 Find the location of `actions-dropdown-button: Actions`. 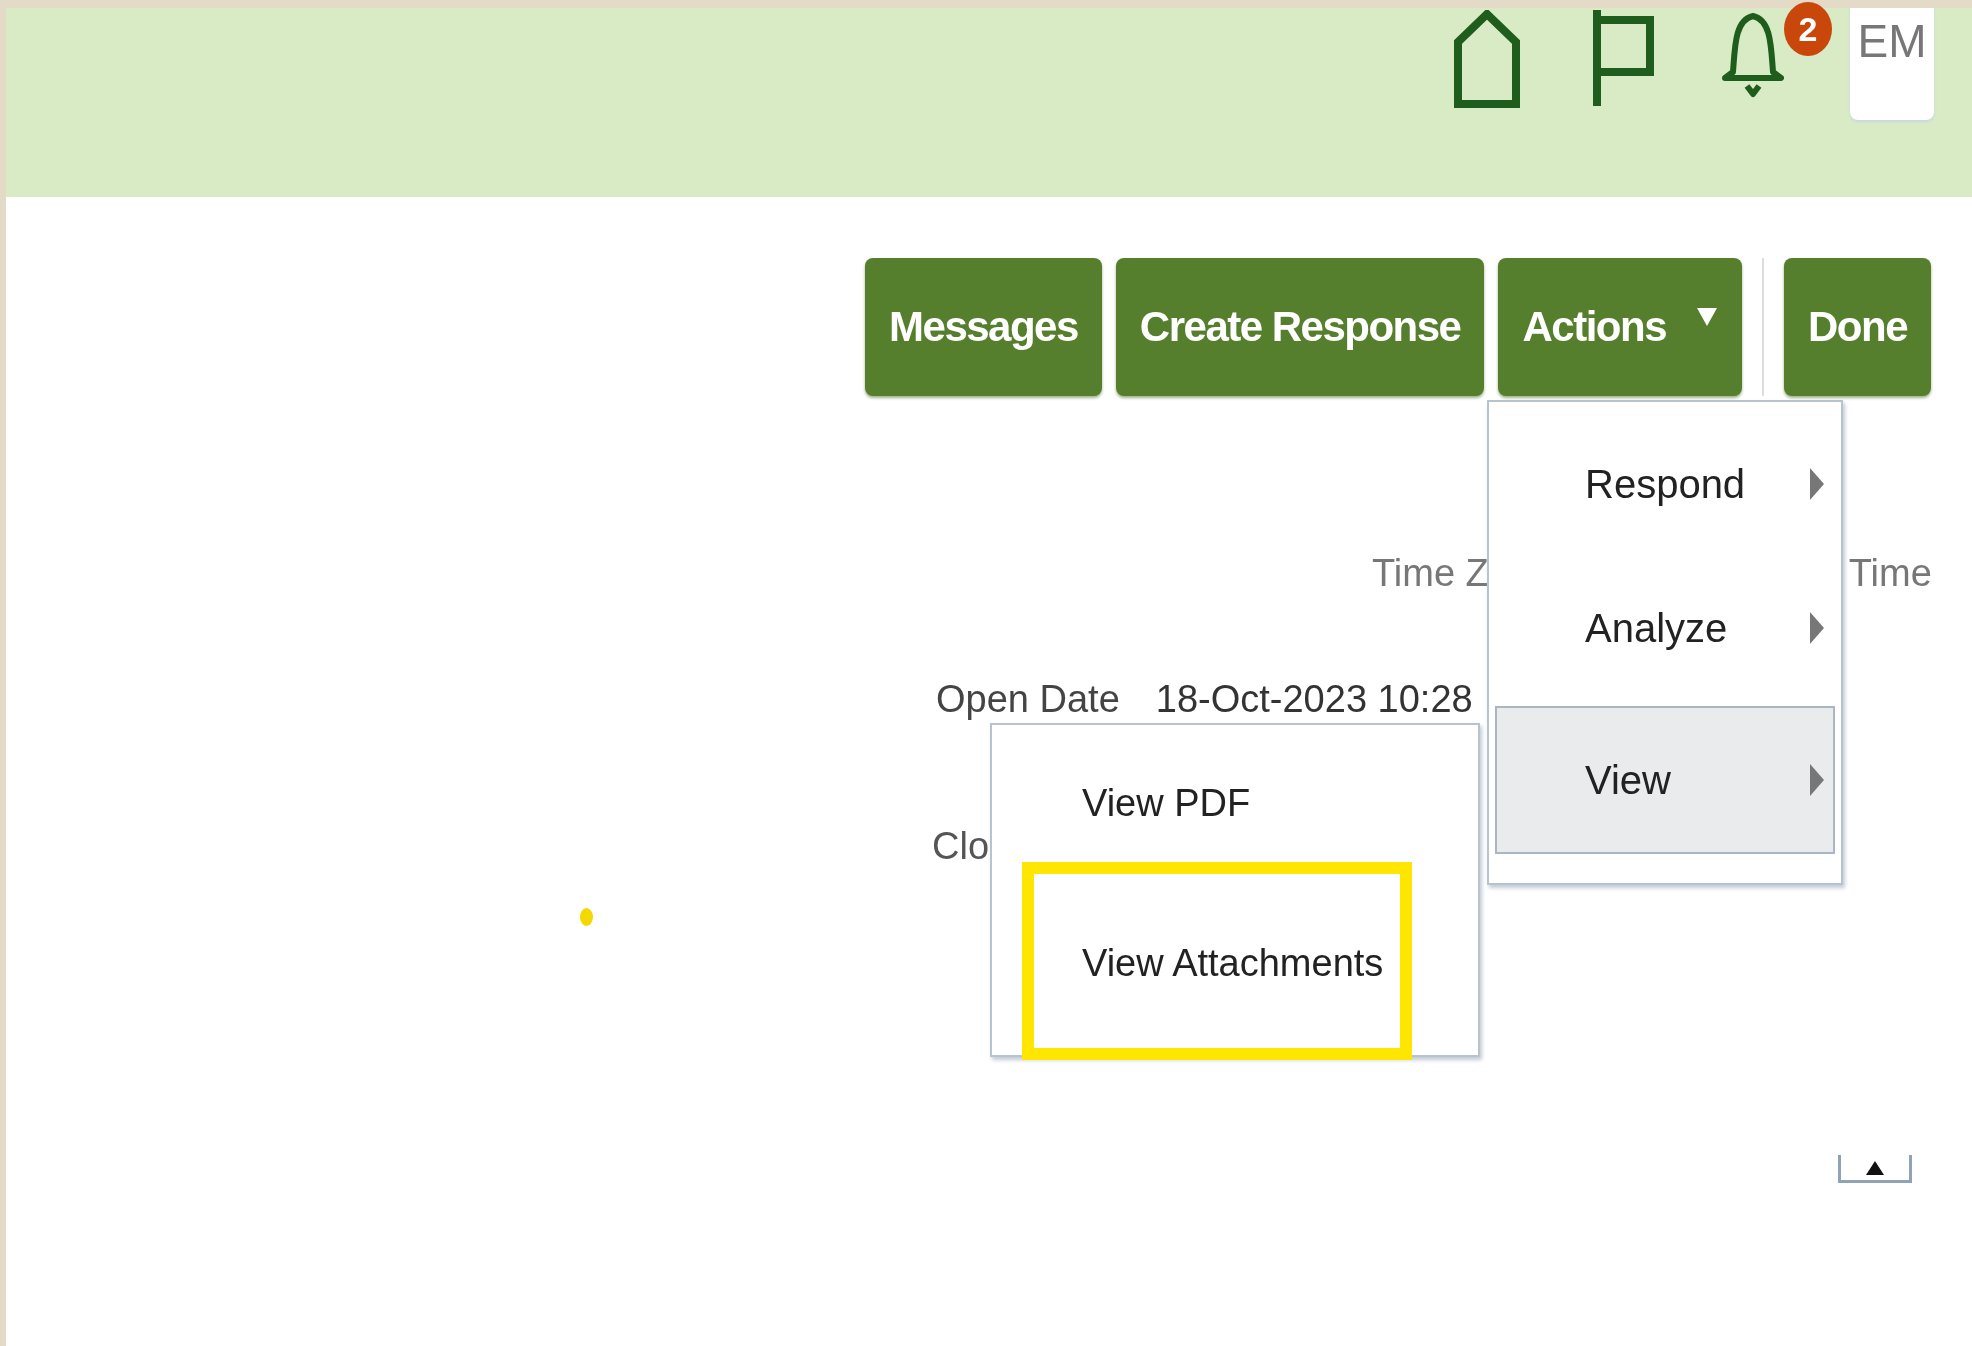

actions-dropdown-button: Actions is located at coordinates (1620, 327).